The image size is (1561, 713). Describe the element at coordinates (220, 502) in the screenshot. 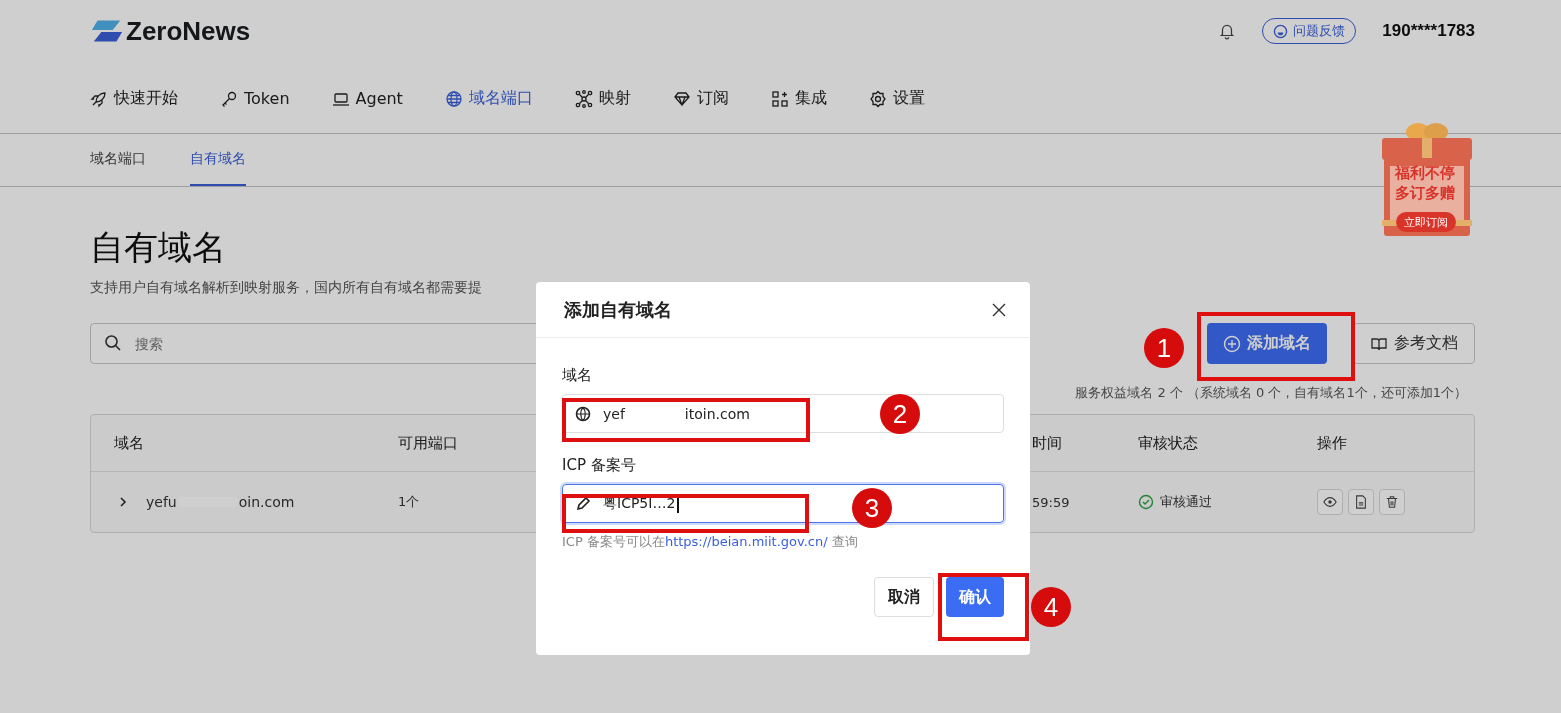

I see `domain-cell: yefu oin.com` at that location.